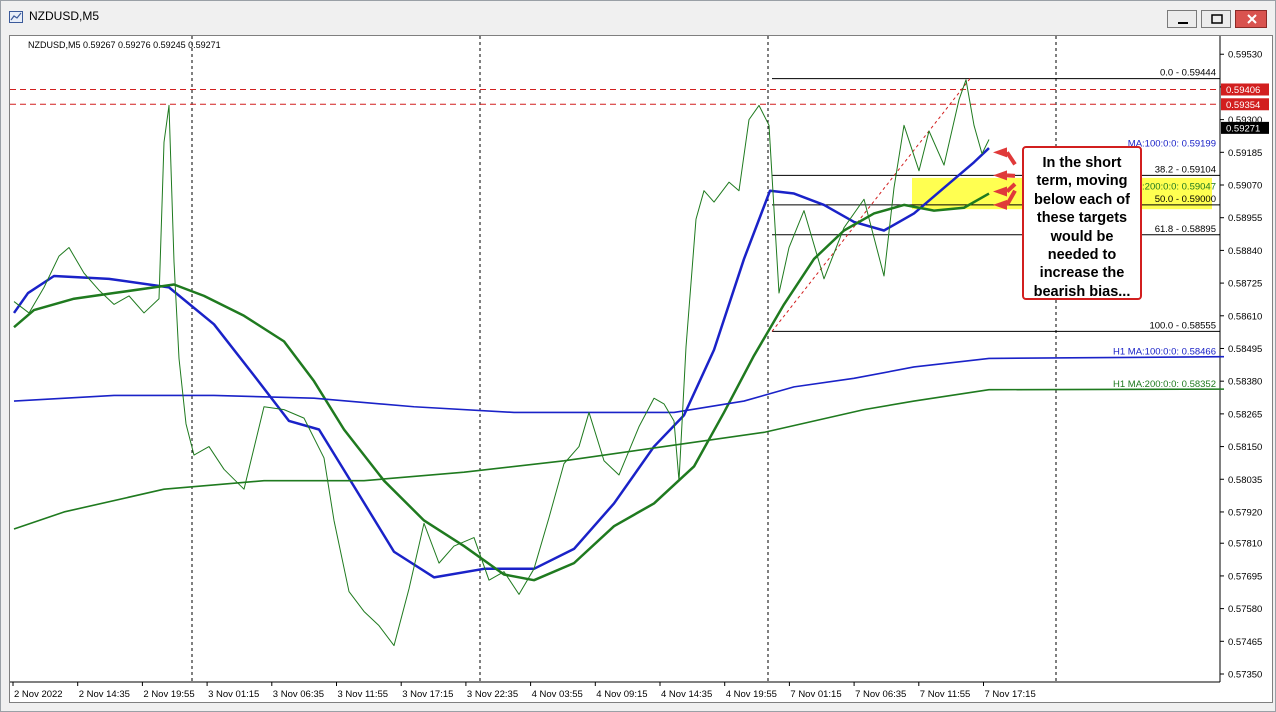 This screenshot has width=1276, height=712. Describe the element at coordinates (880, 694) in the screenshot. I see `time-axis-label: 7 Nov 06:35` at that location.